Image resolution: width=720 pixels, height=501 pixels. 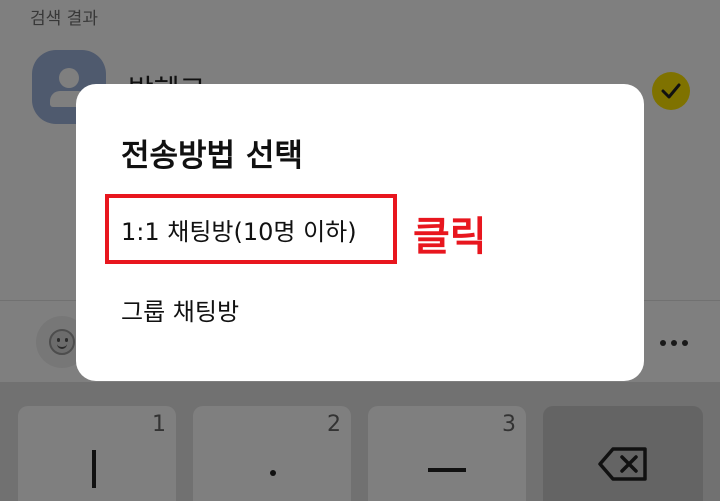 I want to click on option-group-chat: 그룹 채팅방, so click(x=180, y=309).